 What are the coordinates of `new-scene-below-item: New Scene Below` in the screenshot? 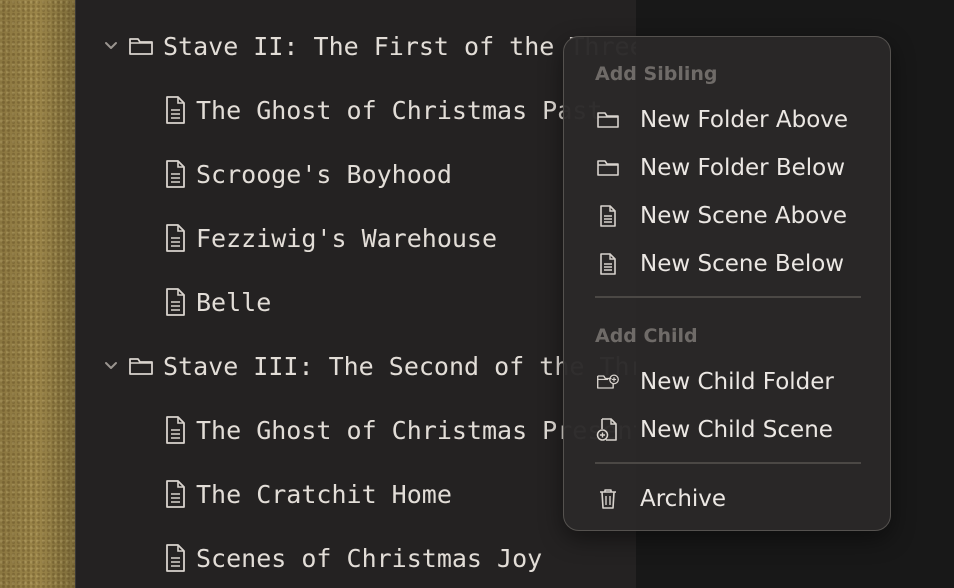 It's located at (720, 264).